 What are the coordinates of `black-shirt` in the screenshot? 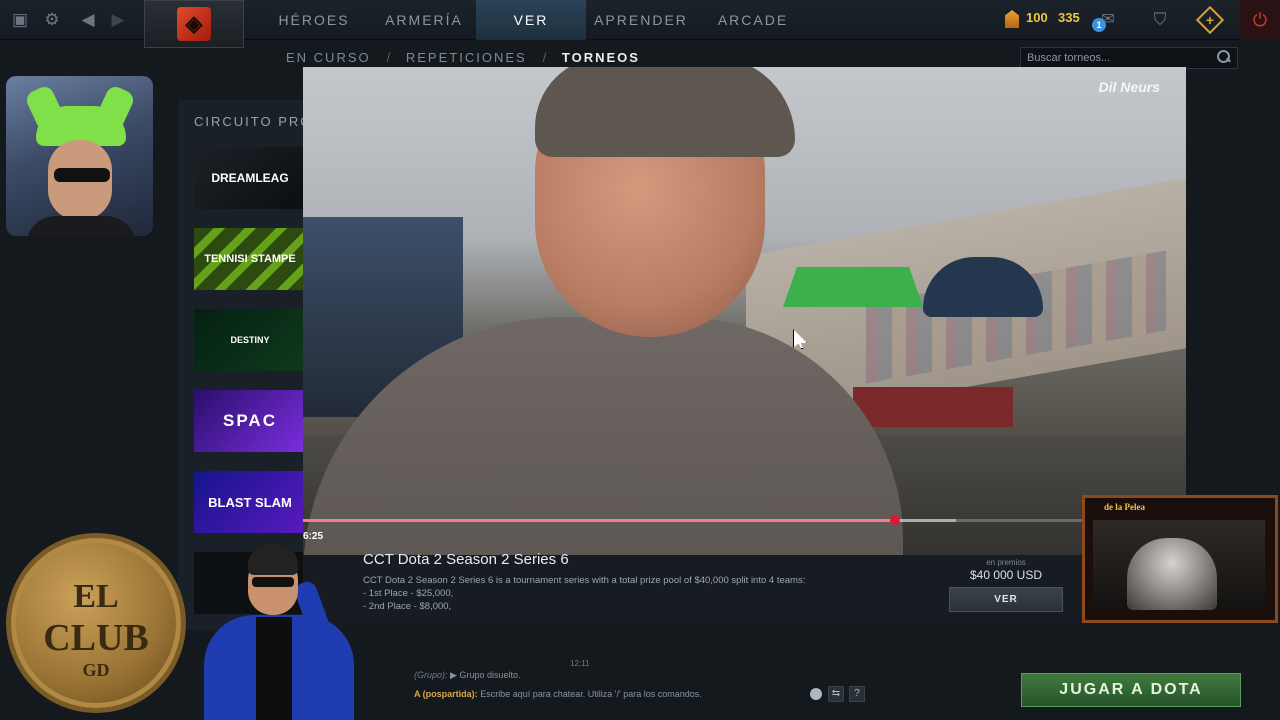 It's located at (274, 668).